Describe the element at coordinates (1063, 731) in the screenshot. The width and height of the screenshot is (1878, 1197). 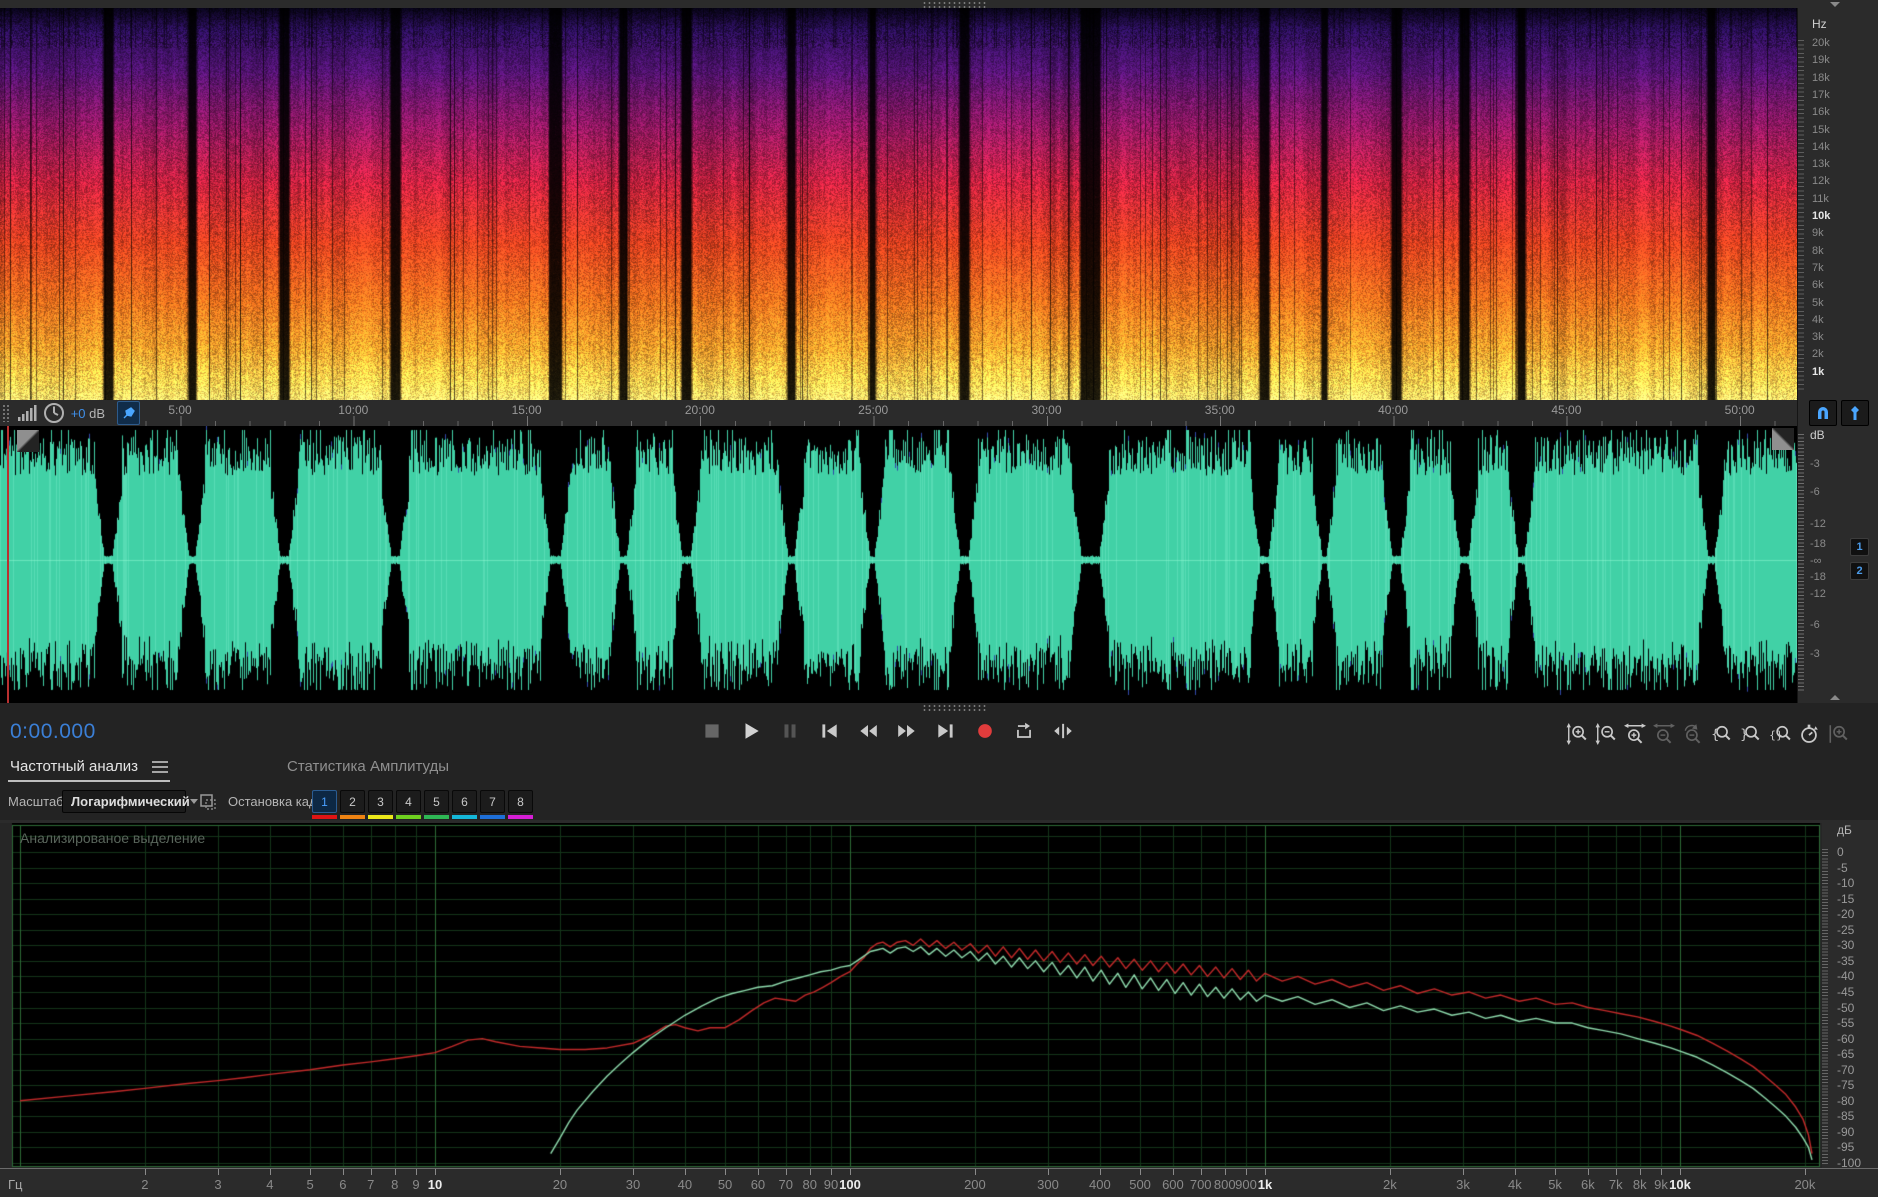
I see `skip-selection-button` at that location.